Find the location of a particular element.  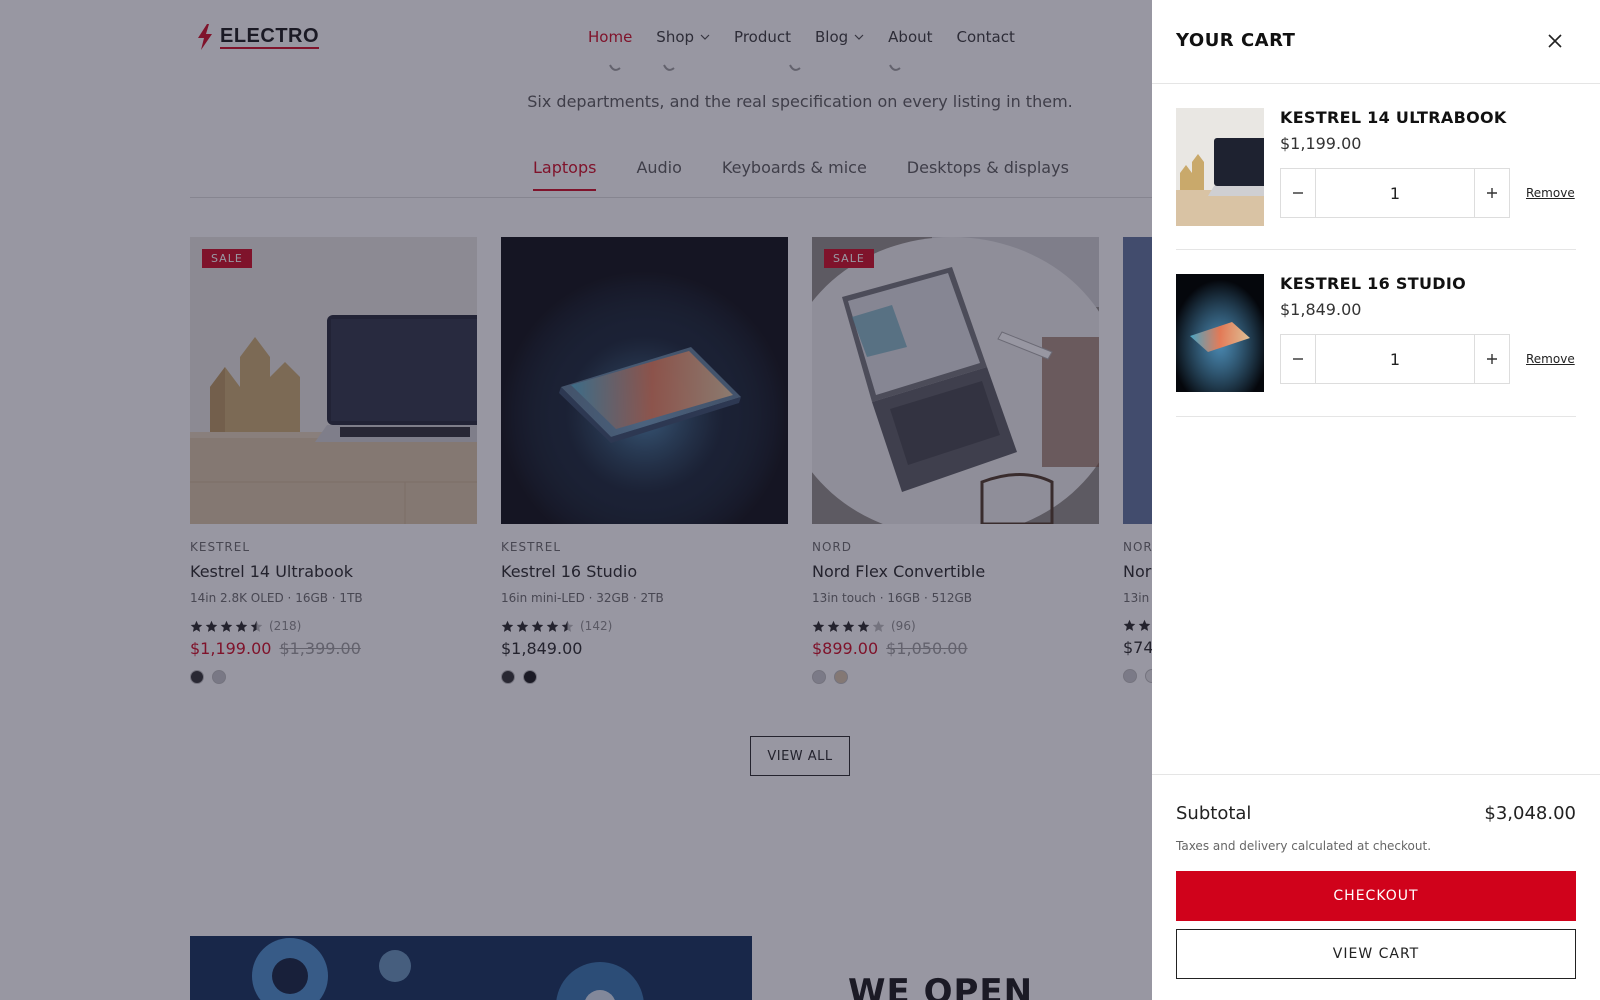

cart-item-name: KESTREL 14 ULTRABOOK is located at coordinates (1393, 117).